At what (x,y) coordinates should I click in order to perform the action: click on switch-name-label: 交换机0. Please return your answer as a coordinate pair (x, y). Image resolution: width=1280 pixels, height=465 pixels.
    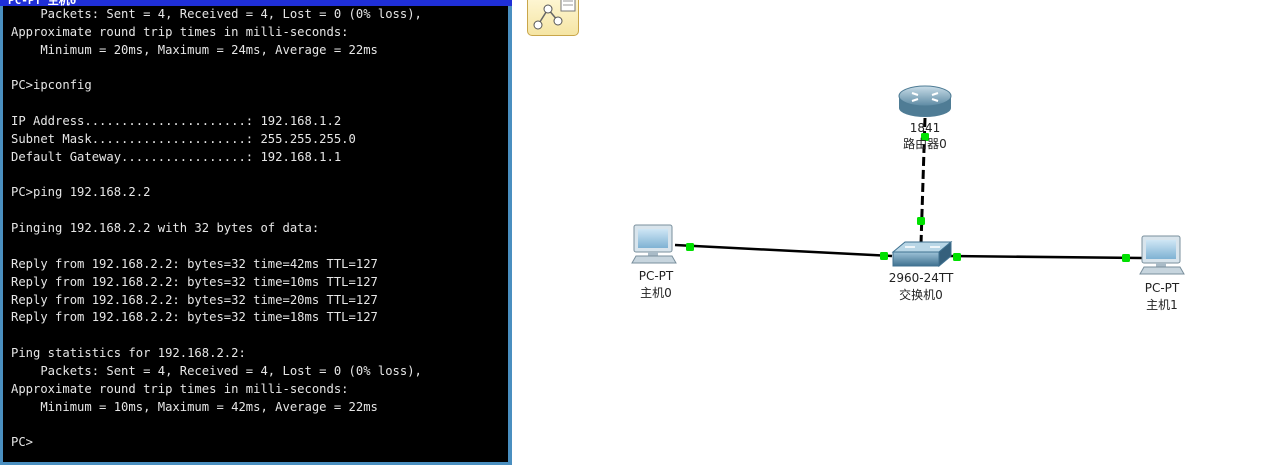
    Looking at the image, I should click on (921, 295).